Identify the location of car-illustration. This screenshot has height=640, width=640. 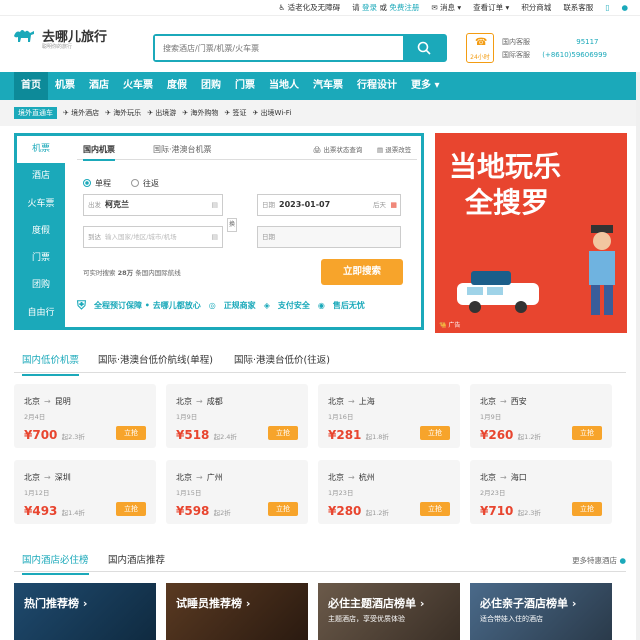
(498, 292).